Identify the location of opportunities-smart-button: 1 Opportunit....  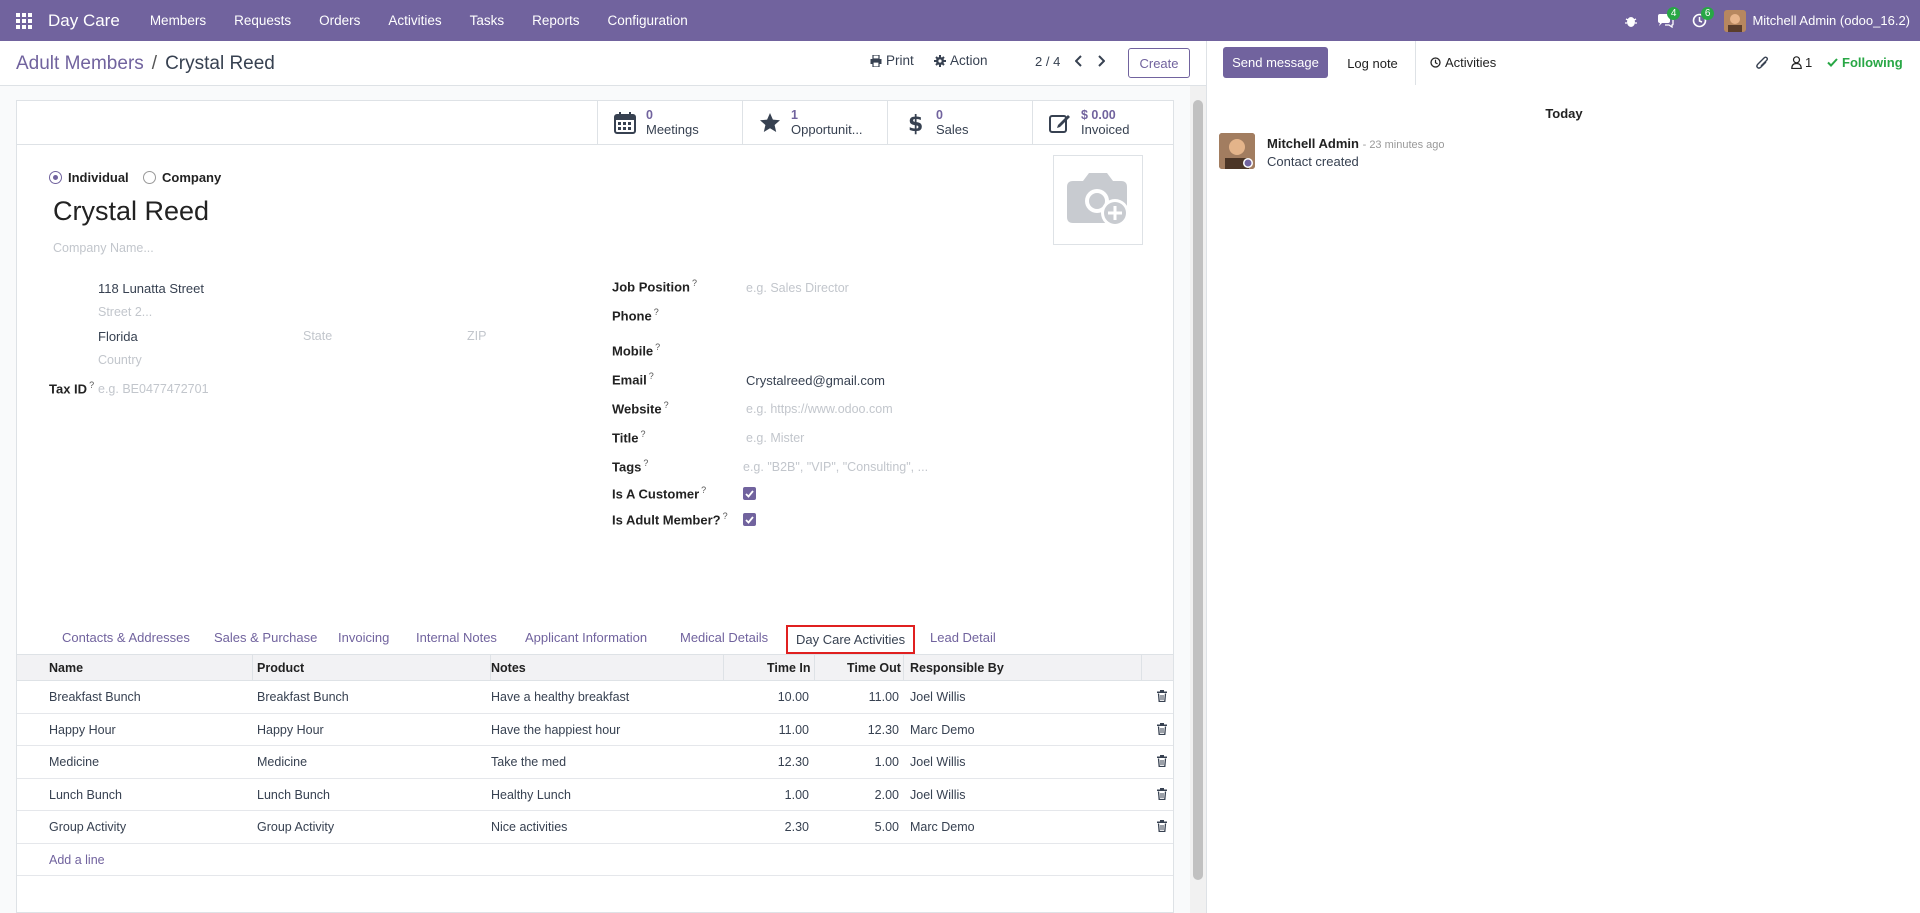
(814, 122).